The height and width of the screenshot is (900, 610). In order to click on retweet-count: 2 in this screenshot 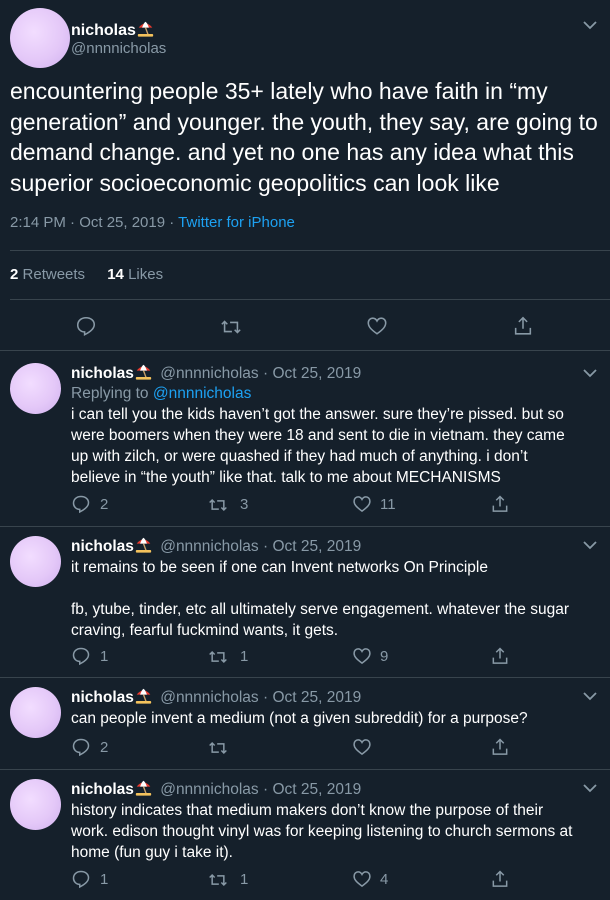, I will do `click(14, 274)`.